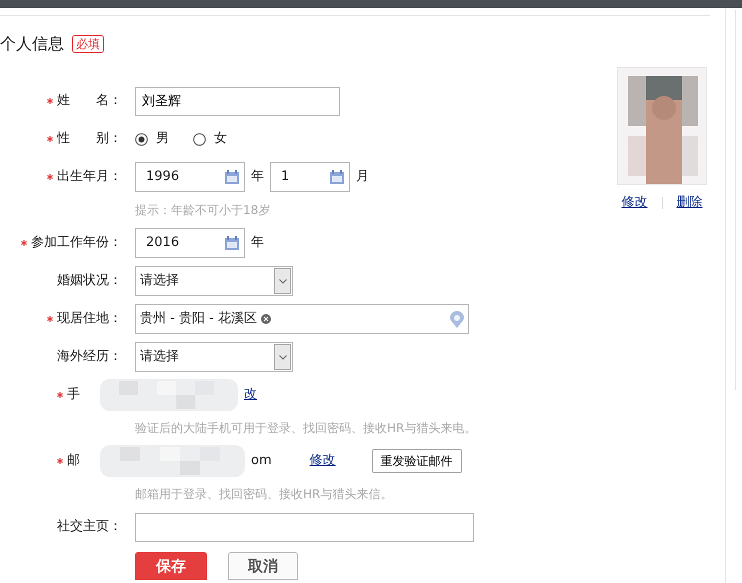 This screenshot has width=742, height=583. What do you see at coordinates (304, 527) in the screenshot?
I see `text-field` at bounding box center [304, 527].